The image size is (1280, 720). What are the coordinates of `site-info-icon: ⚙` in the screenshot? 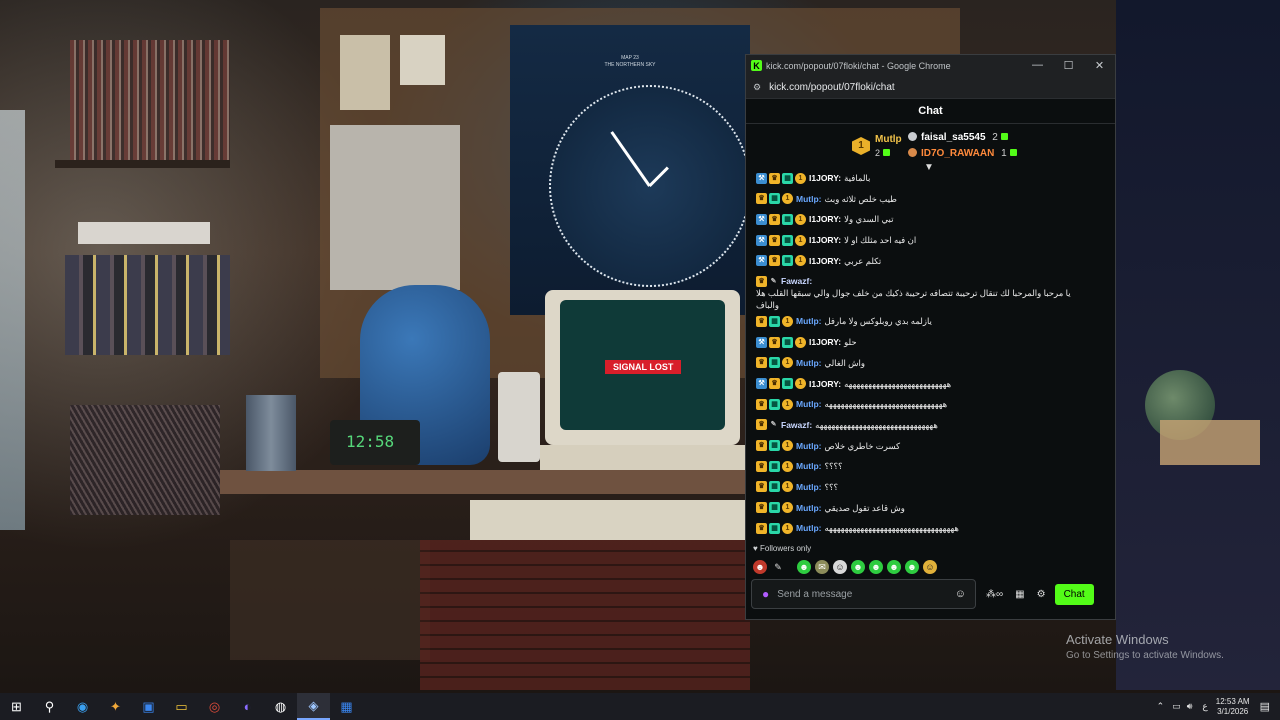 It's located at (757, 87).